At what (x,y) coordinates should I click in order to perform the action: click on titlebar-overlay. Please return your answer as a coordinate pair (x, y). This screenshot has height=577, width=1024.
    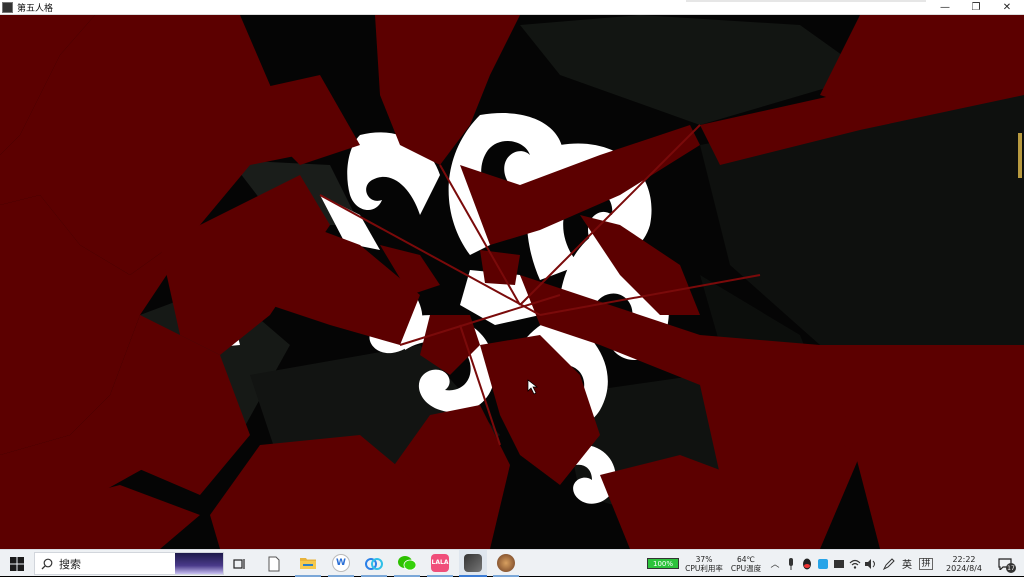
    Looking at the image, I should click on (806, 1).